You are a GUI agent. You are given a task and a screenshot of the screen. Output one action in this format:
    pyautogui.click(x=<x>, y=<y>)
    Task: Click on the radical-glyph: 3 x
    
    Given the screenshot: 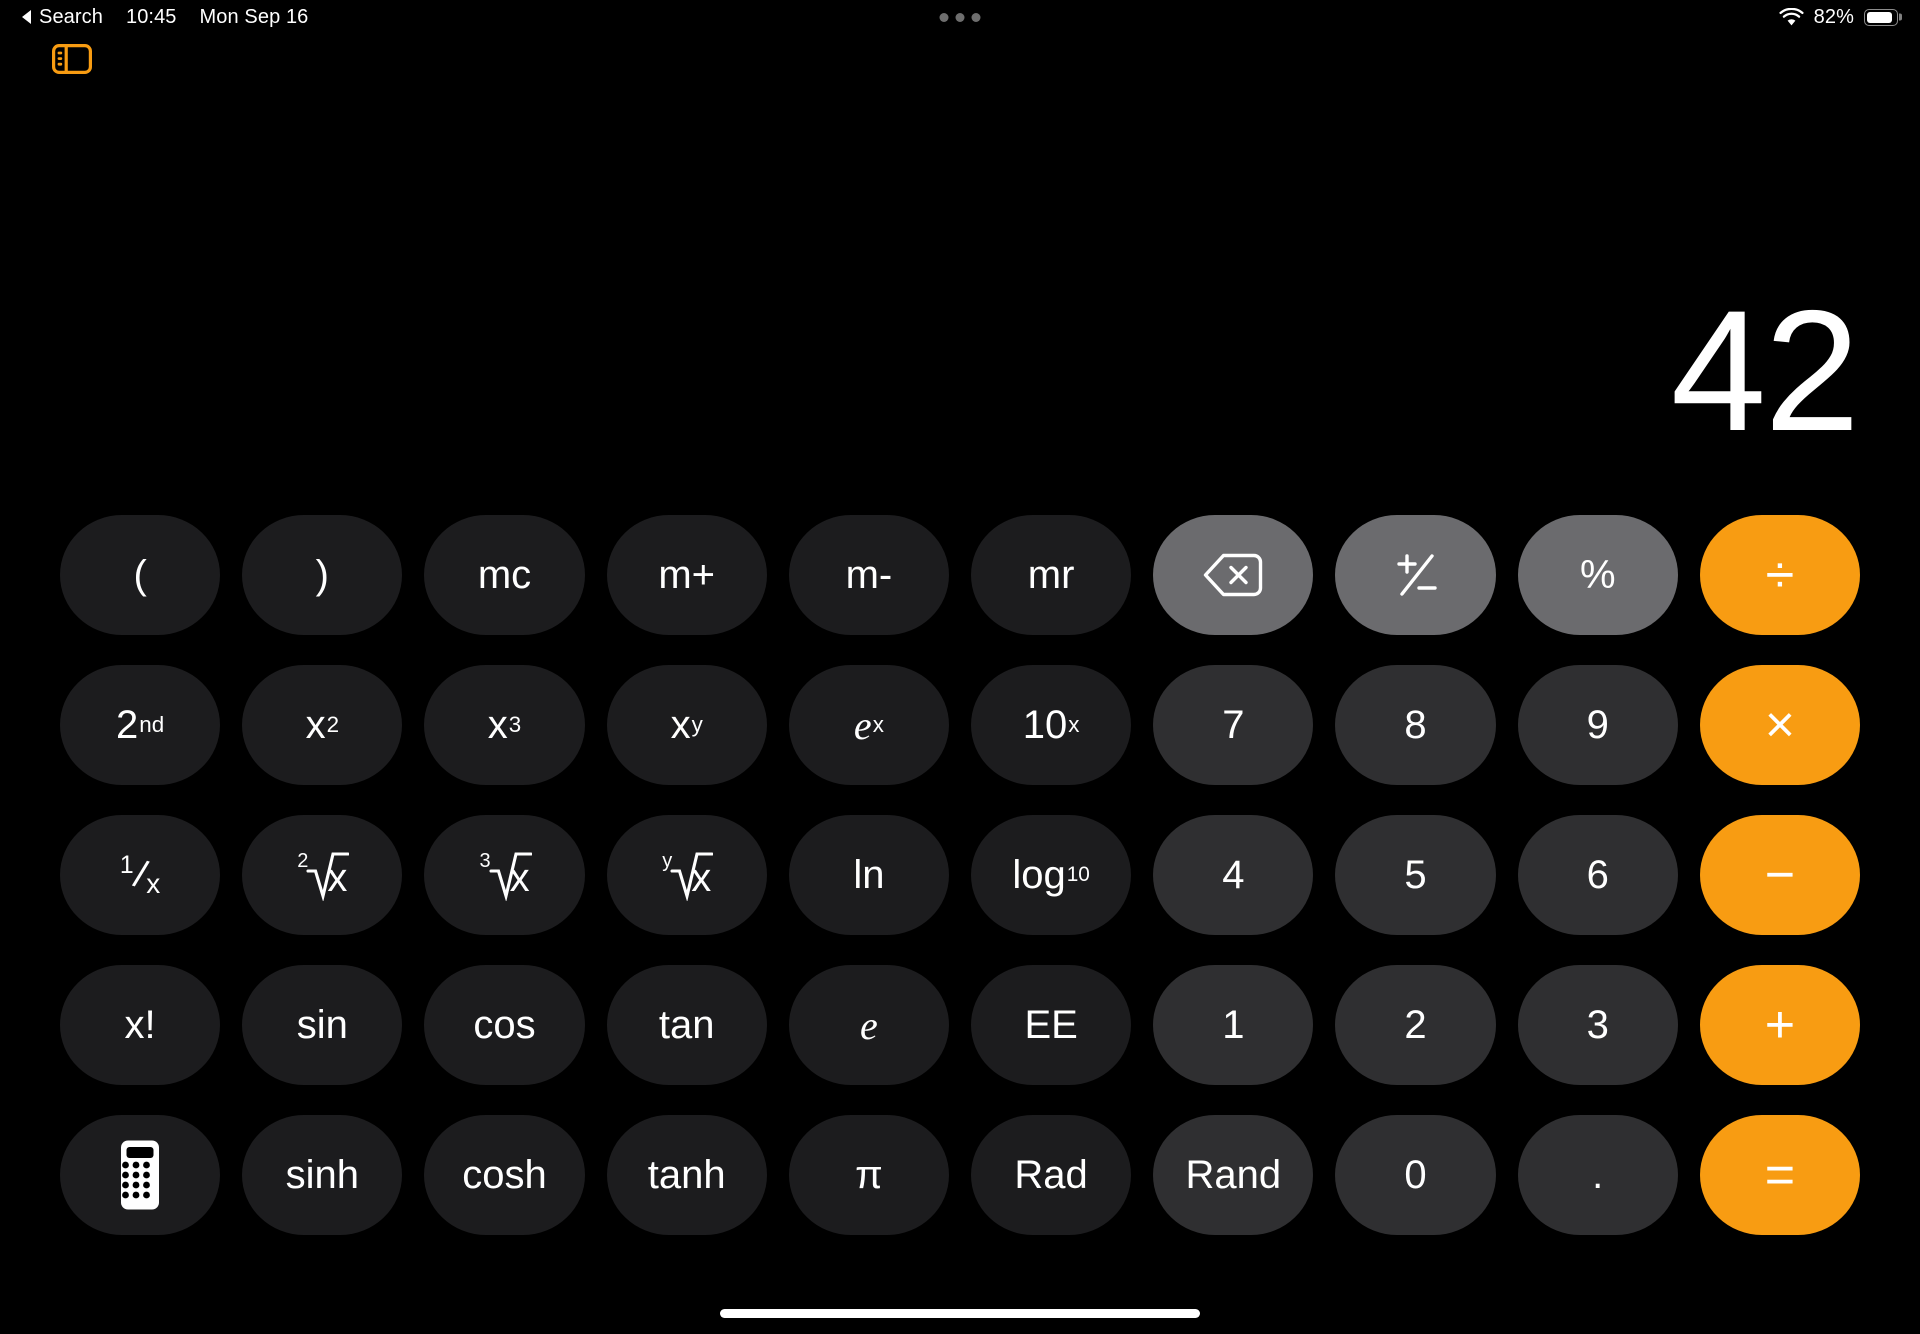 What is the action you would take?
    pyautogui.click(x=505, y=875)
    